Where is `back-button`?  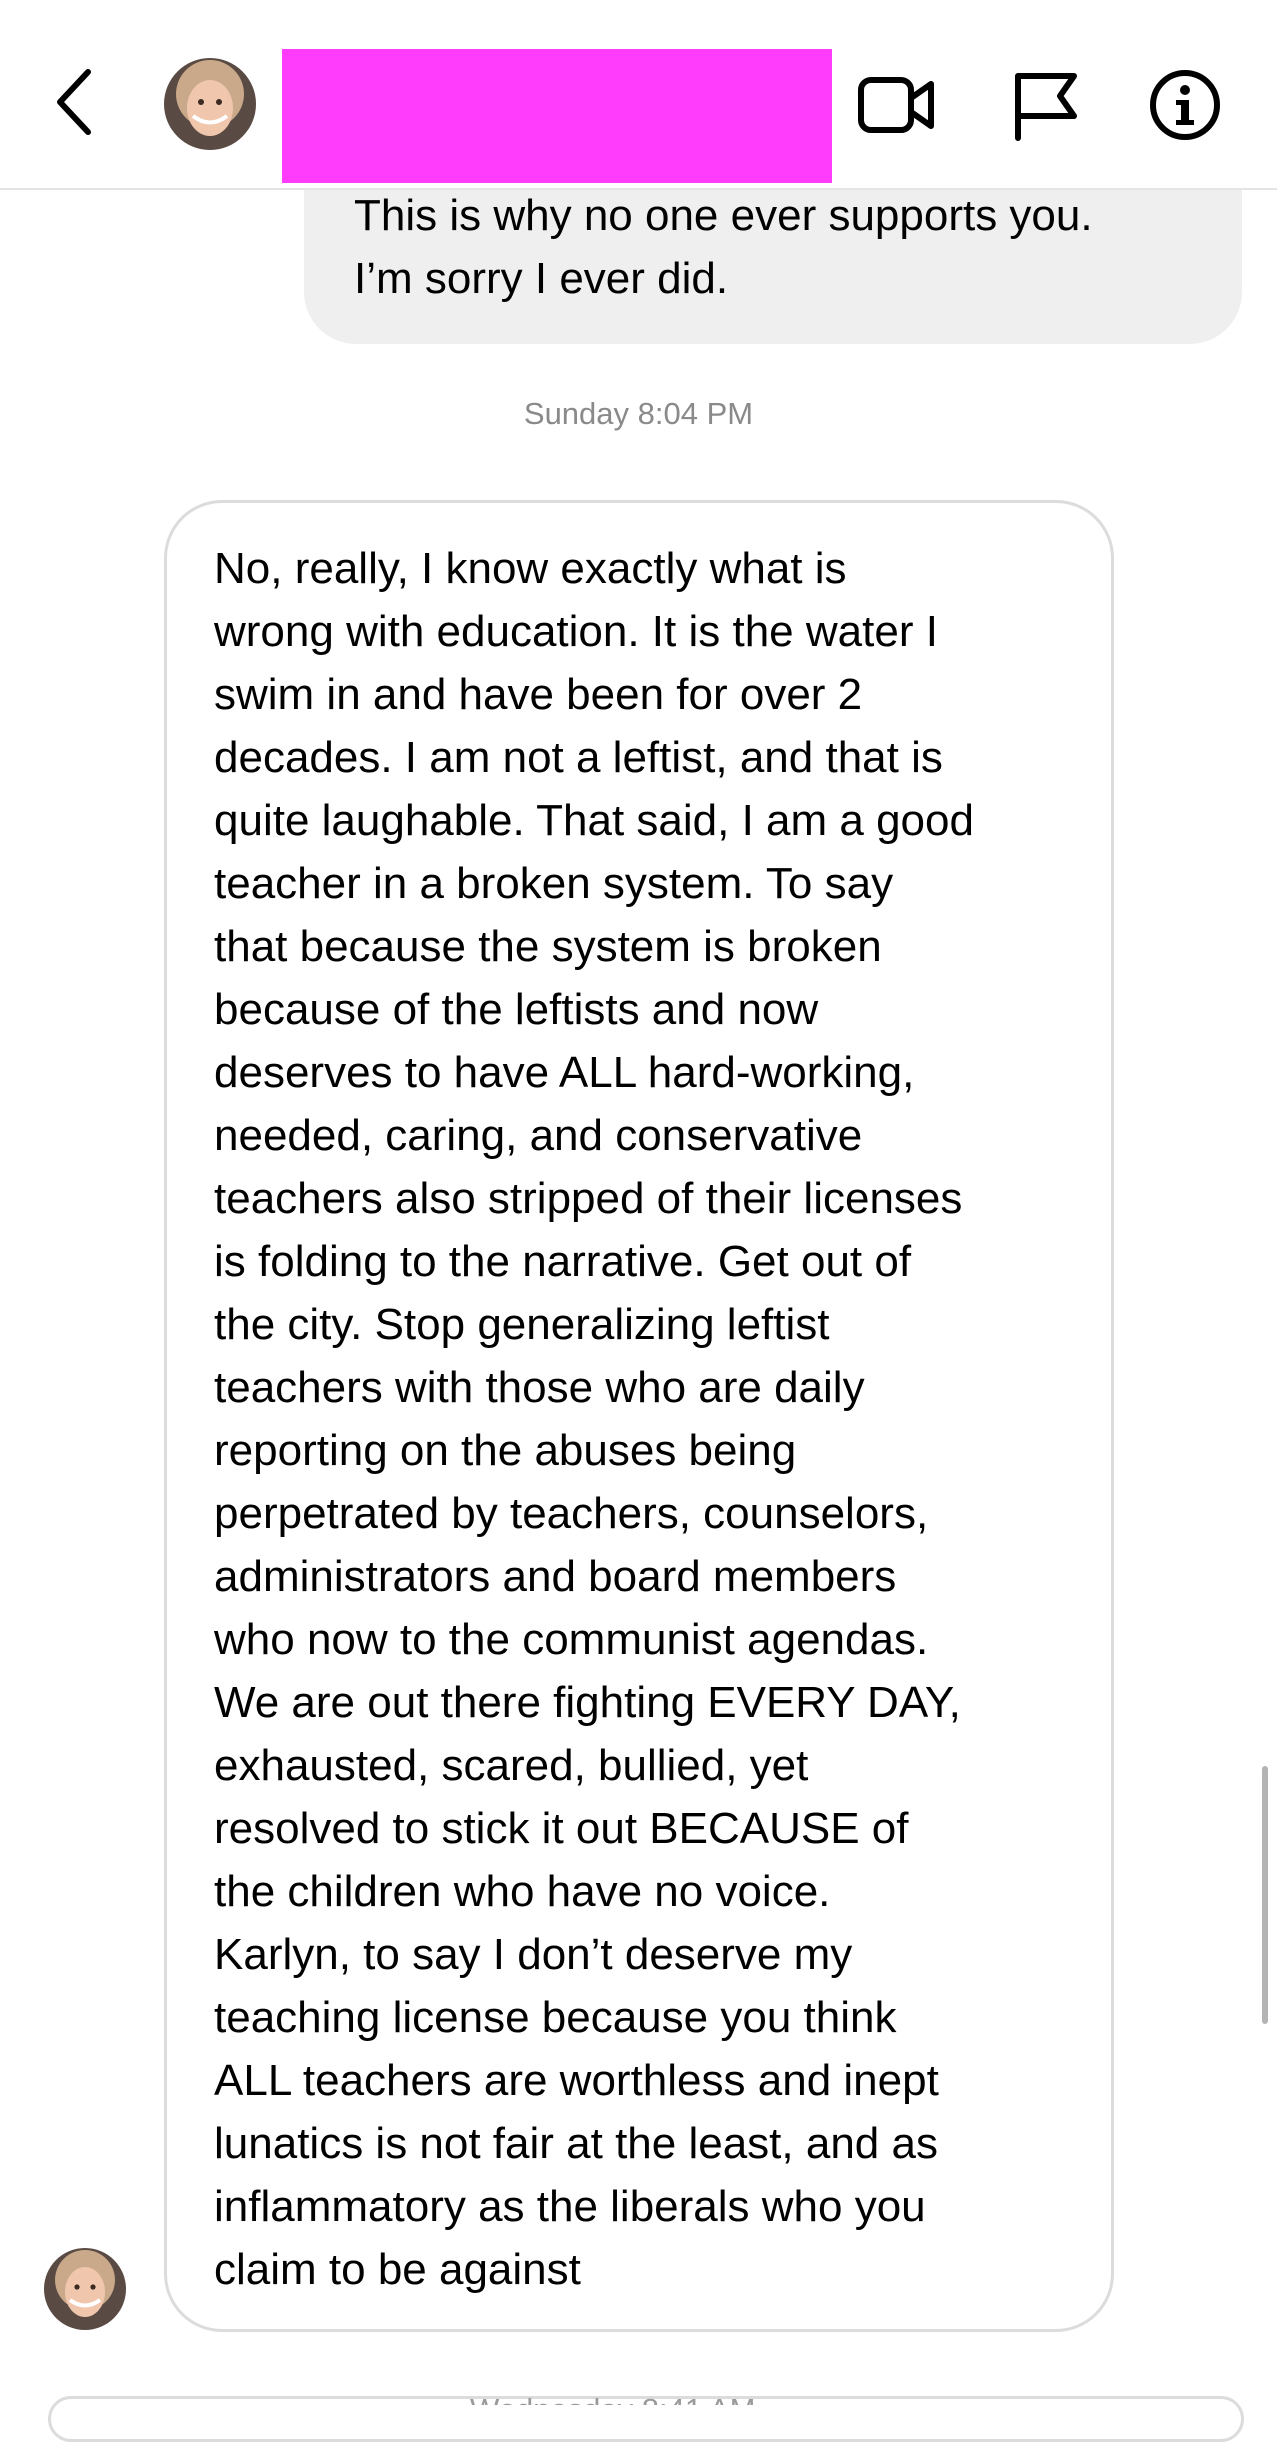 back-button is located at coordinates (80, 102).